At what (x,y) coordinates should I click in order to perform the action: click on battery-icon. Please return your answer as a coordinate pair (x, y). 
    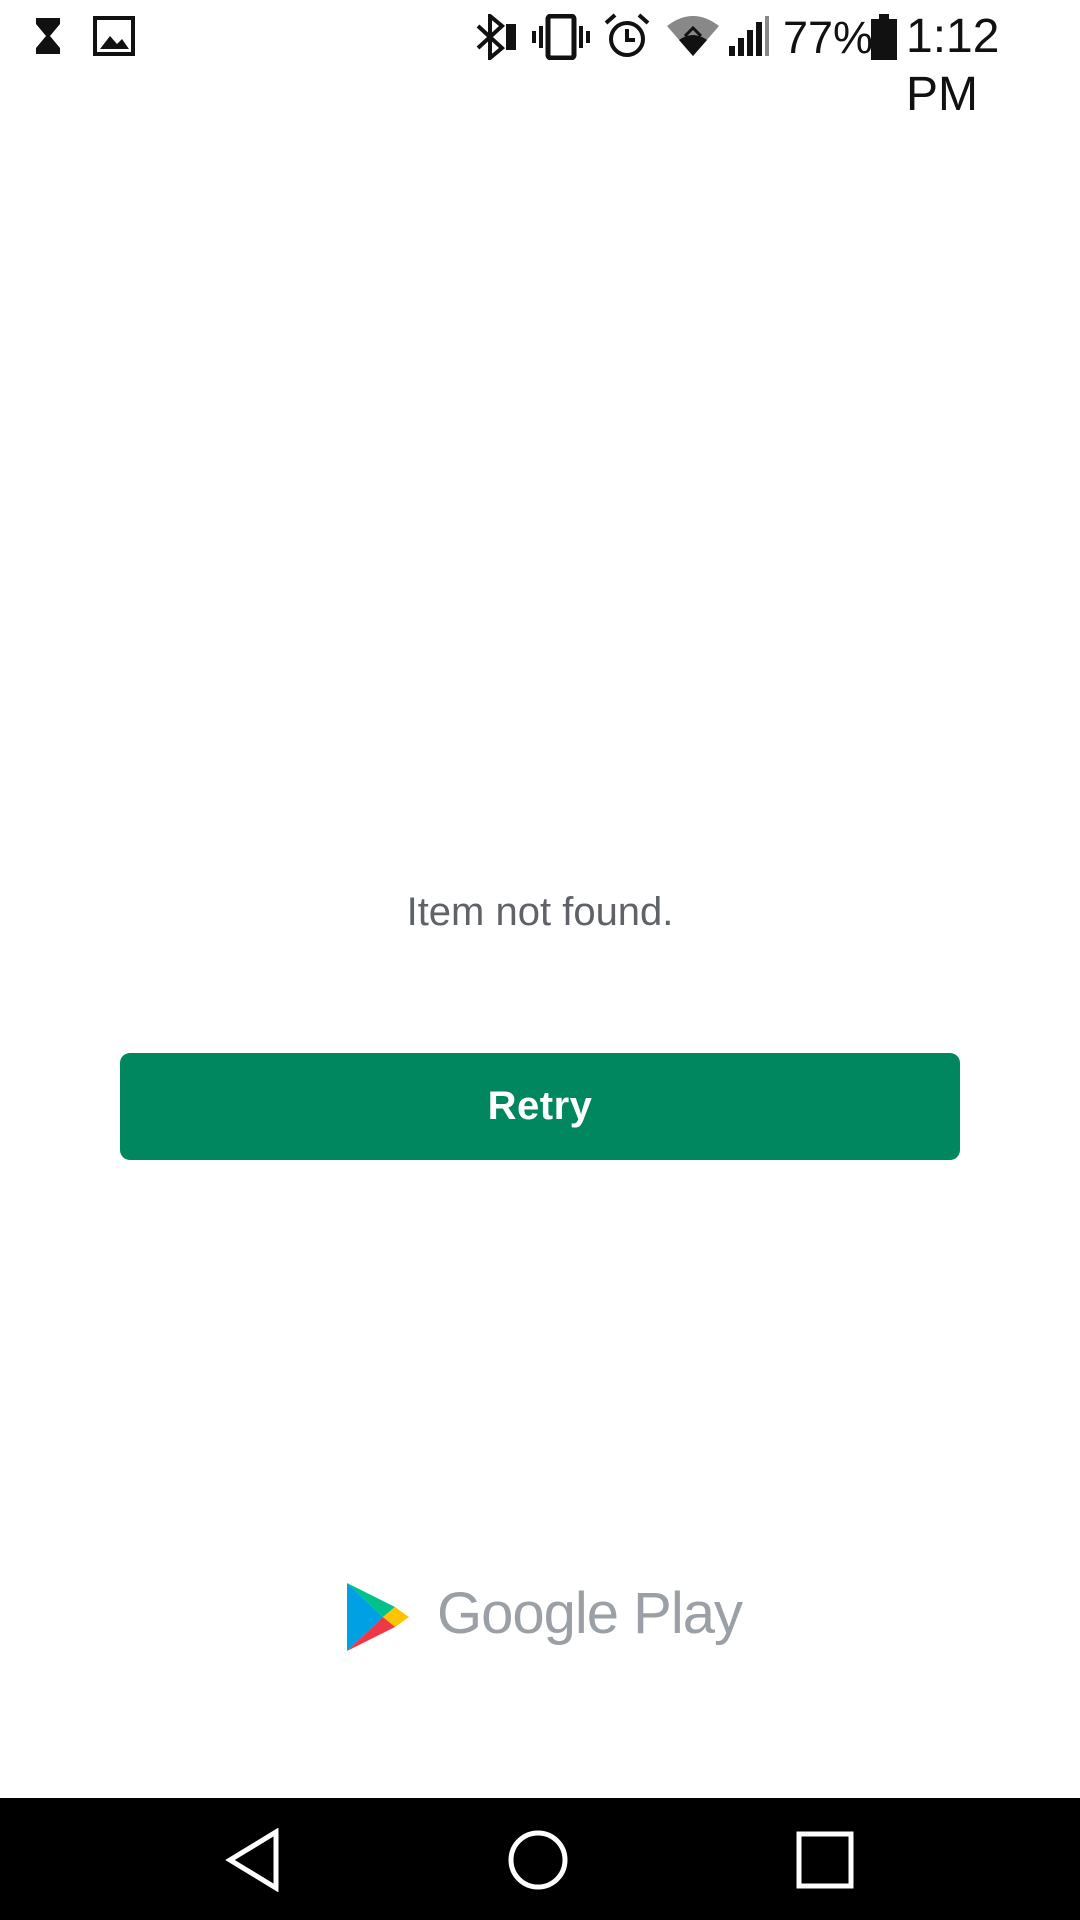
    Looking at the image, I should click on (884, 39).